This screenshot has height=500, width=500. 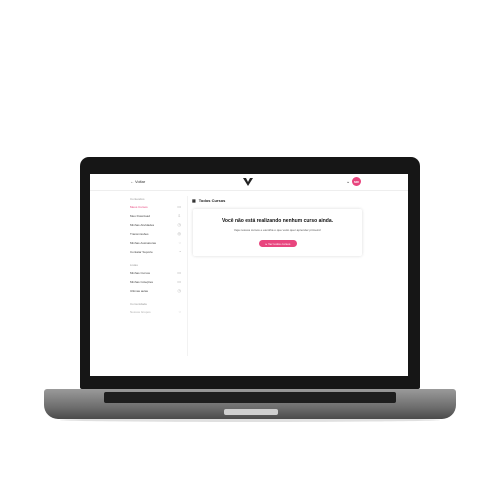 What do you see at coordinates (139, 233) in the screenshot?
I see `sidebar-item-label: Transmissões` at bounding box center [139, 233].